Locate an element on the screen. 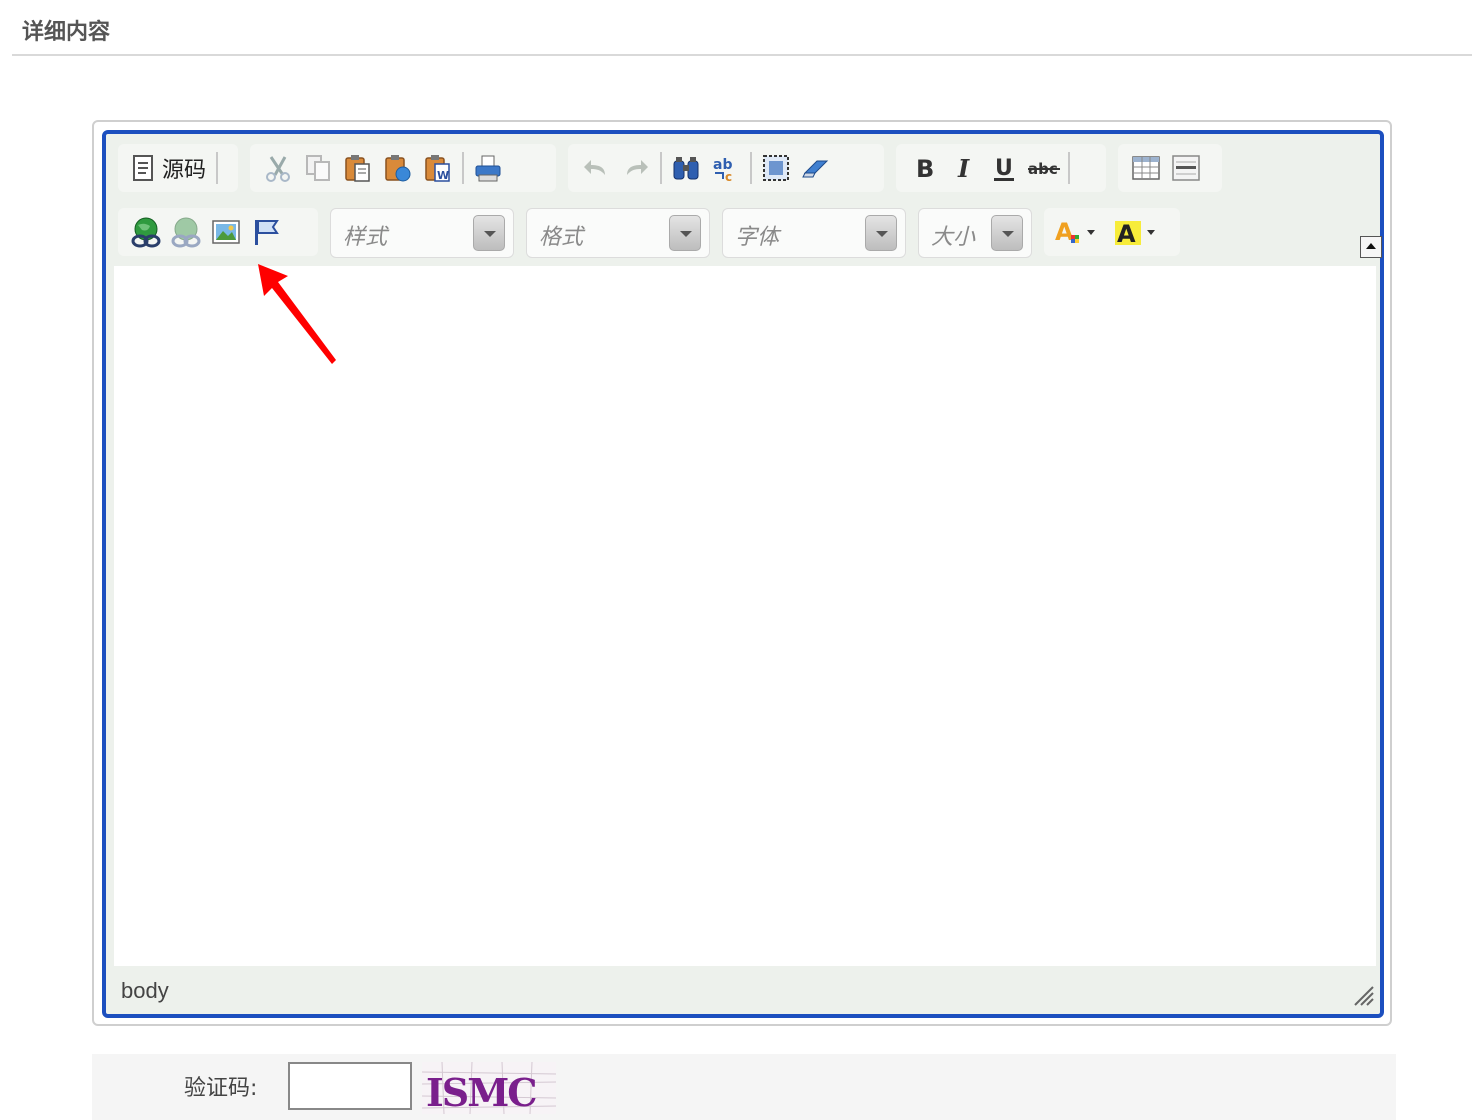 The height and width of the screenshot is (1120, 1472). redo-button is located at coordinates (636, 168).